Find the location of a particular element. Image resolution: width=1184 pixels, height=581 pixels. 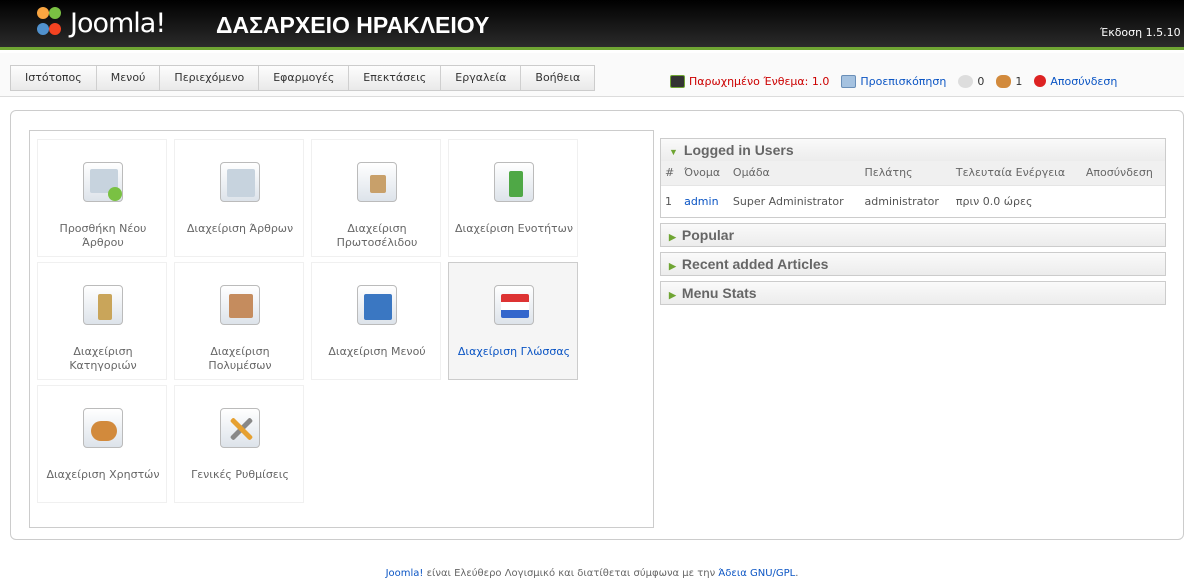

tile-label: Διαχείριση Άρθρων is located at coordinates (240, 228).